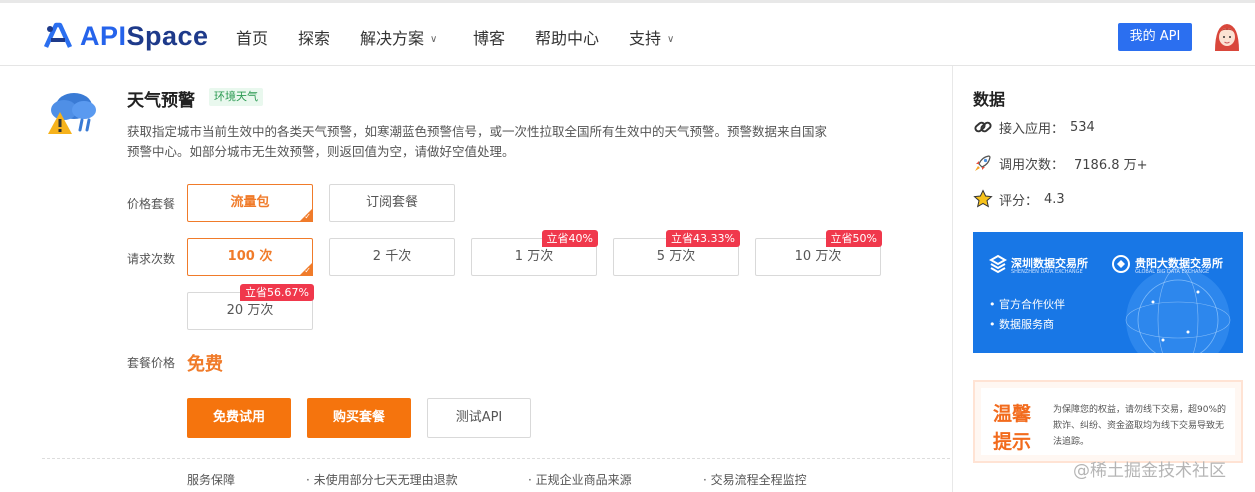 This screenshot has height=492, width=1255. Describe the element at coordinates (58, 35) in the screenshot. I see `logo-mark-icon` at that location.